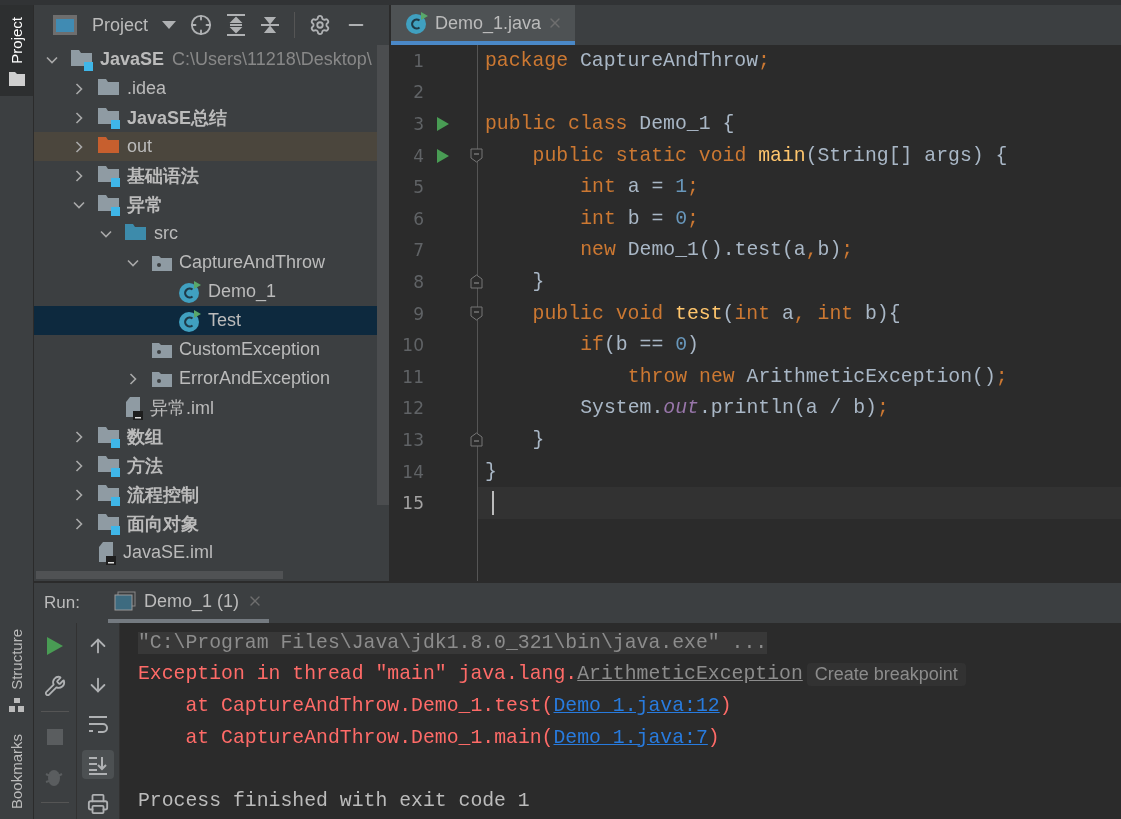 The width and height of the screenshot is (1121, 819). What do you see at coordinates (236, 25) in the screenshot?
I see `expand-all-icon` at bounding box center [236, 25].